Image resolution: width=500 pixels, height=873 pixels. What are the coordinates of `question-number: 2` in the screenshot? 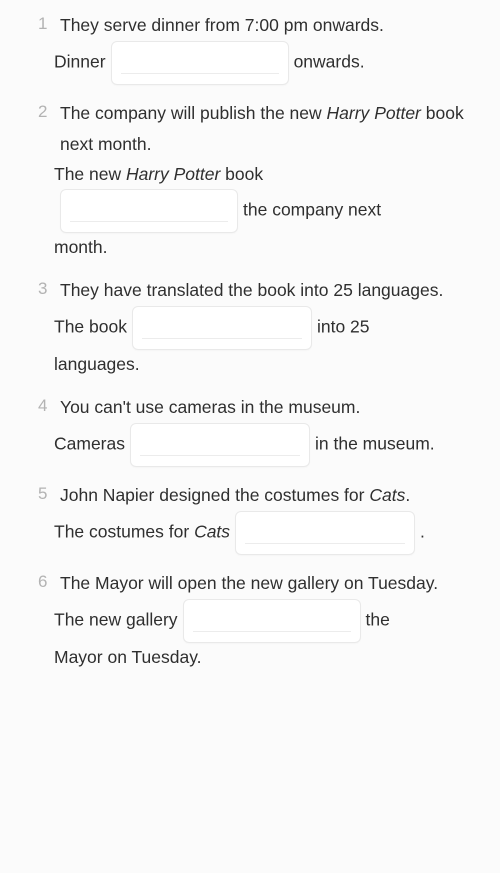 It's located at (43, 111).